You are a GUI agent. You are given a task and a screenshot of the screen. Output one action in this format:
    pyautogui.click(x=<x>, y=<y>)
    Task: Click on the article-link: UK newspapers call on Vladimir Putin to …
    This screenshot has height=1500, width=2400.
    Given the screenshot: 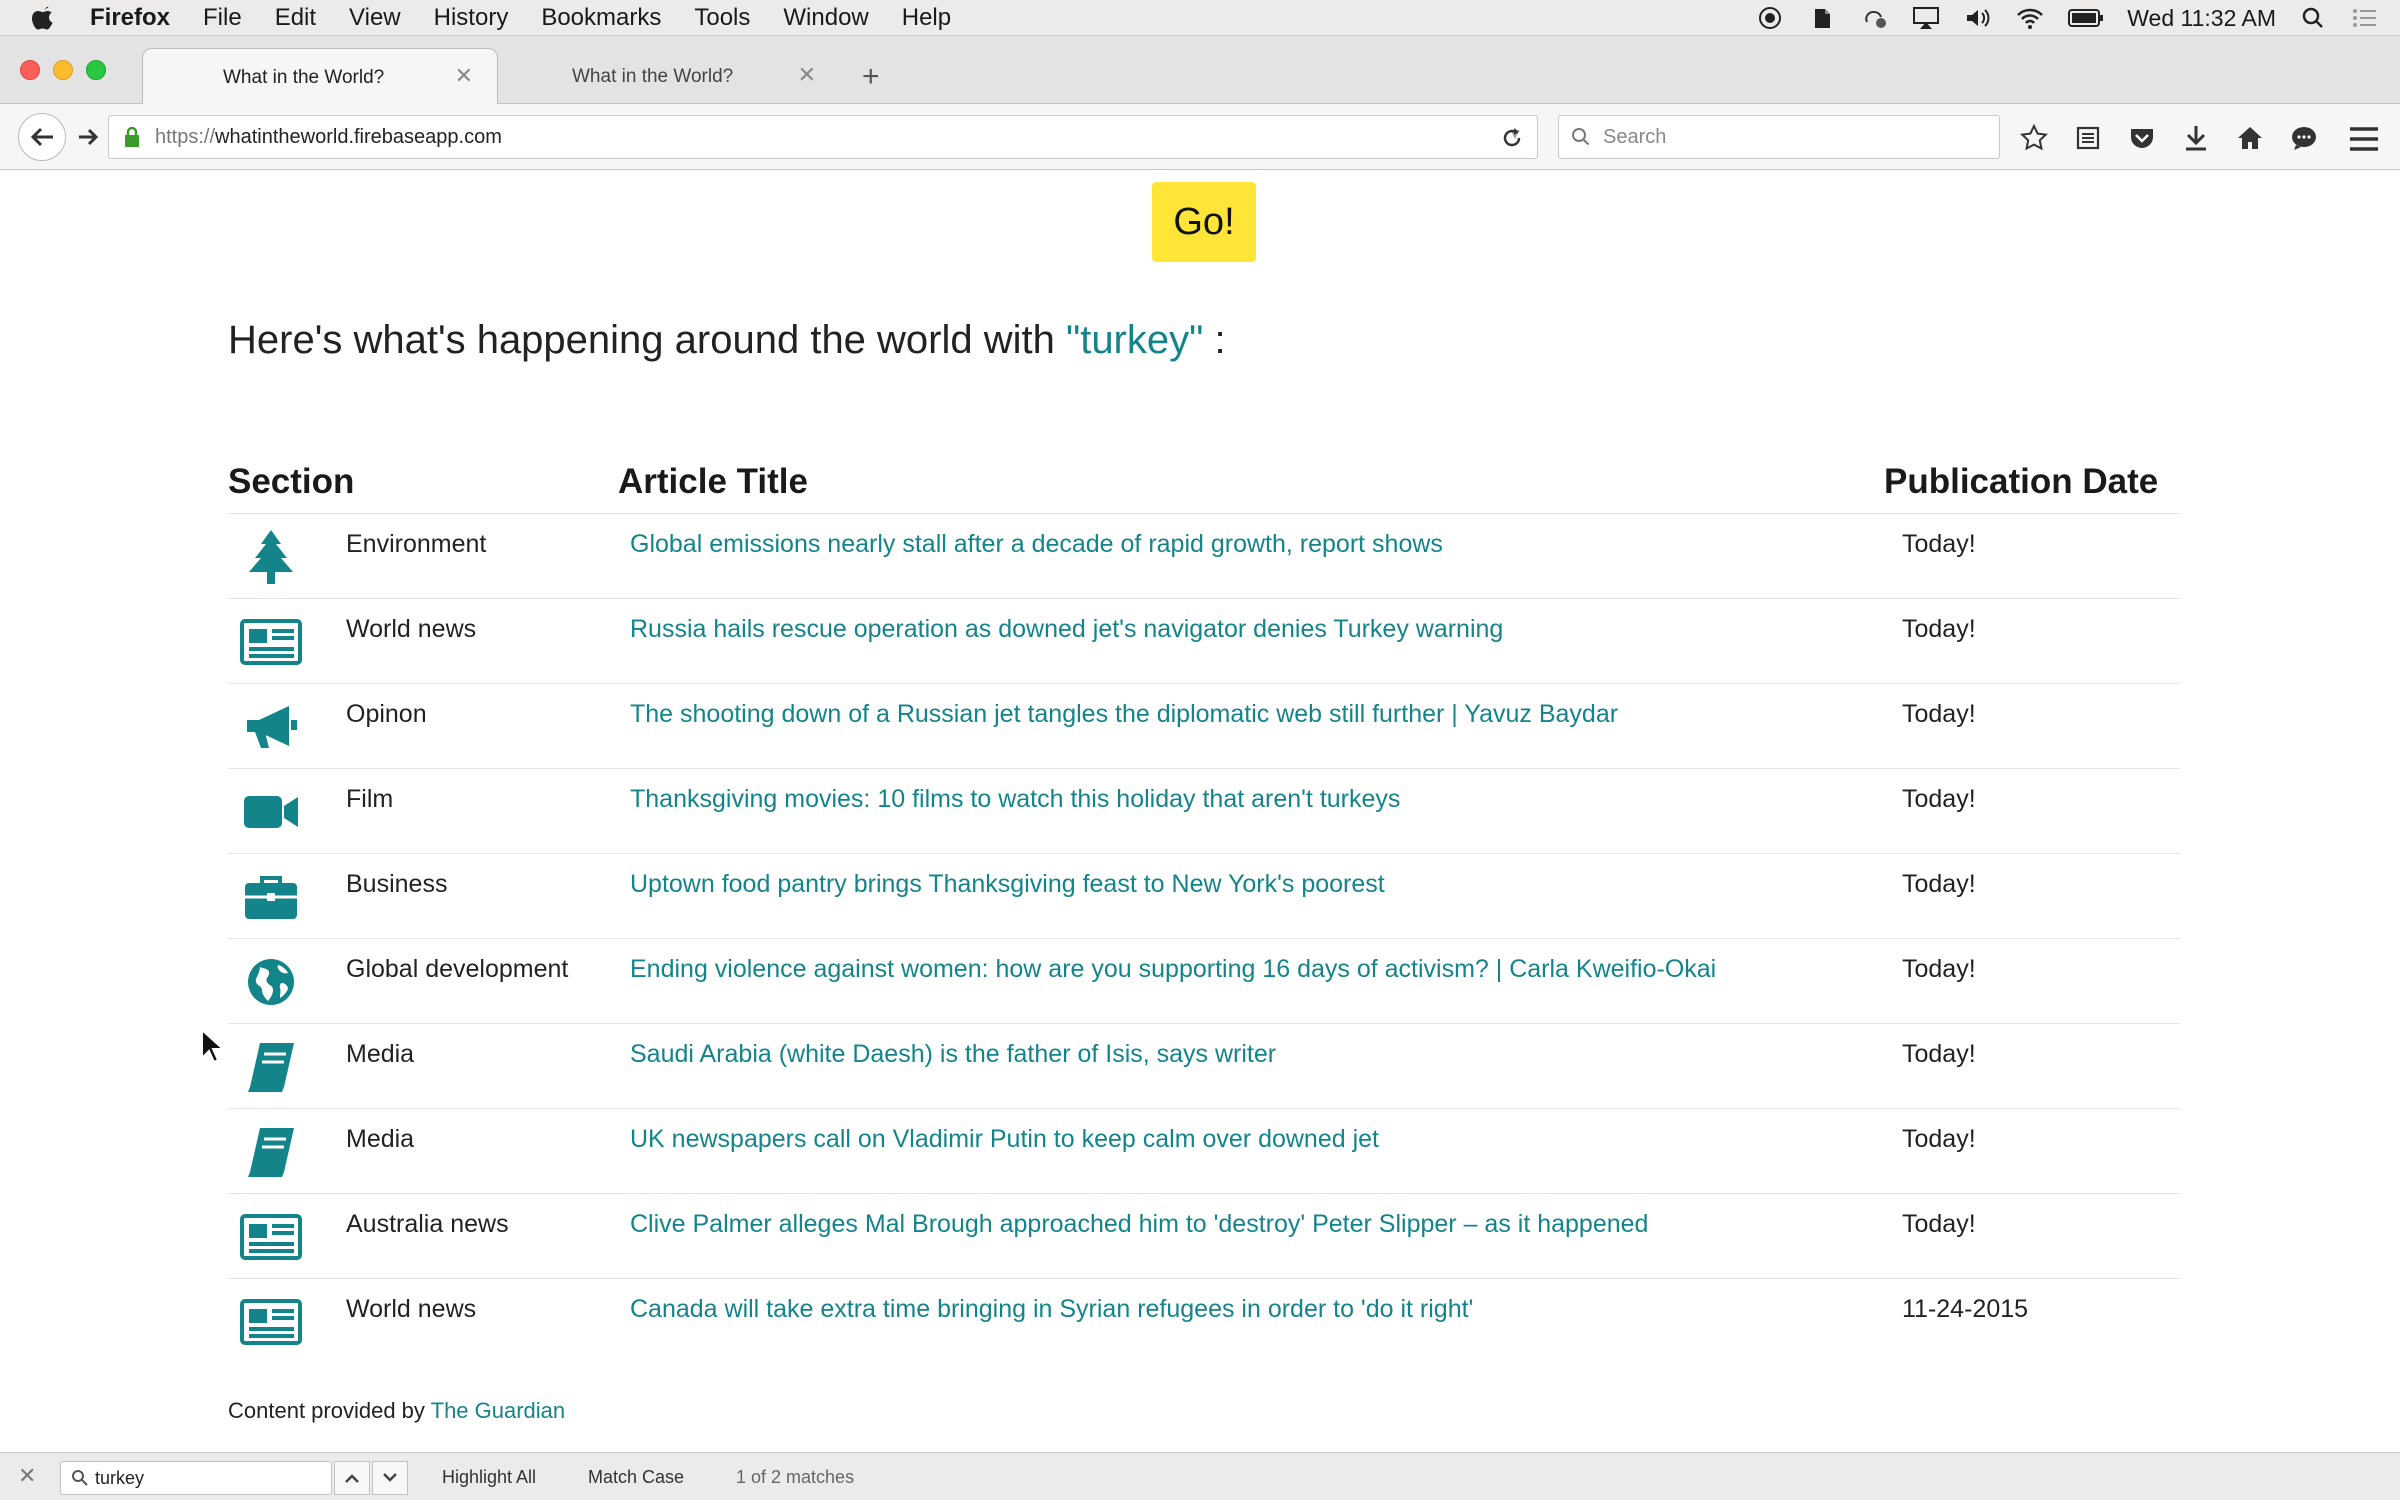 What is the action you would take?
    pyautogui.click(x=1004, y=1139)
    